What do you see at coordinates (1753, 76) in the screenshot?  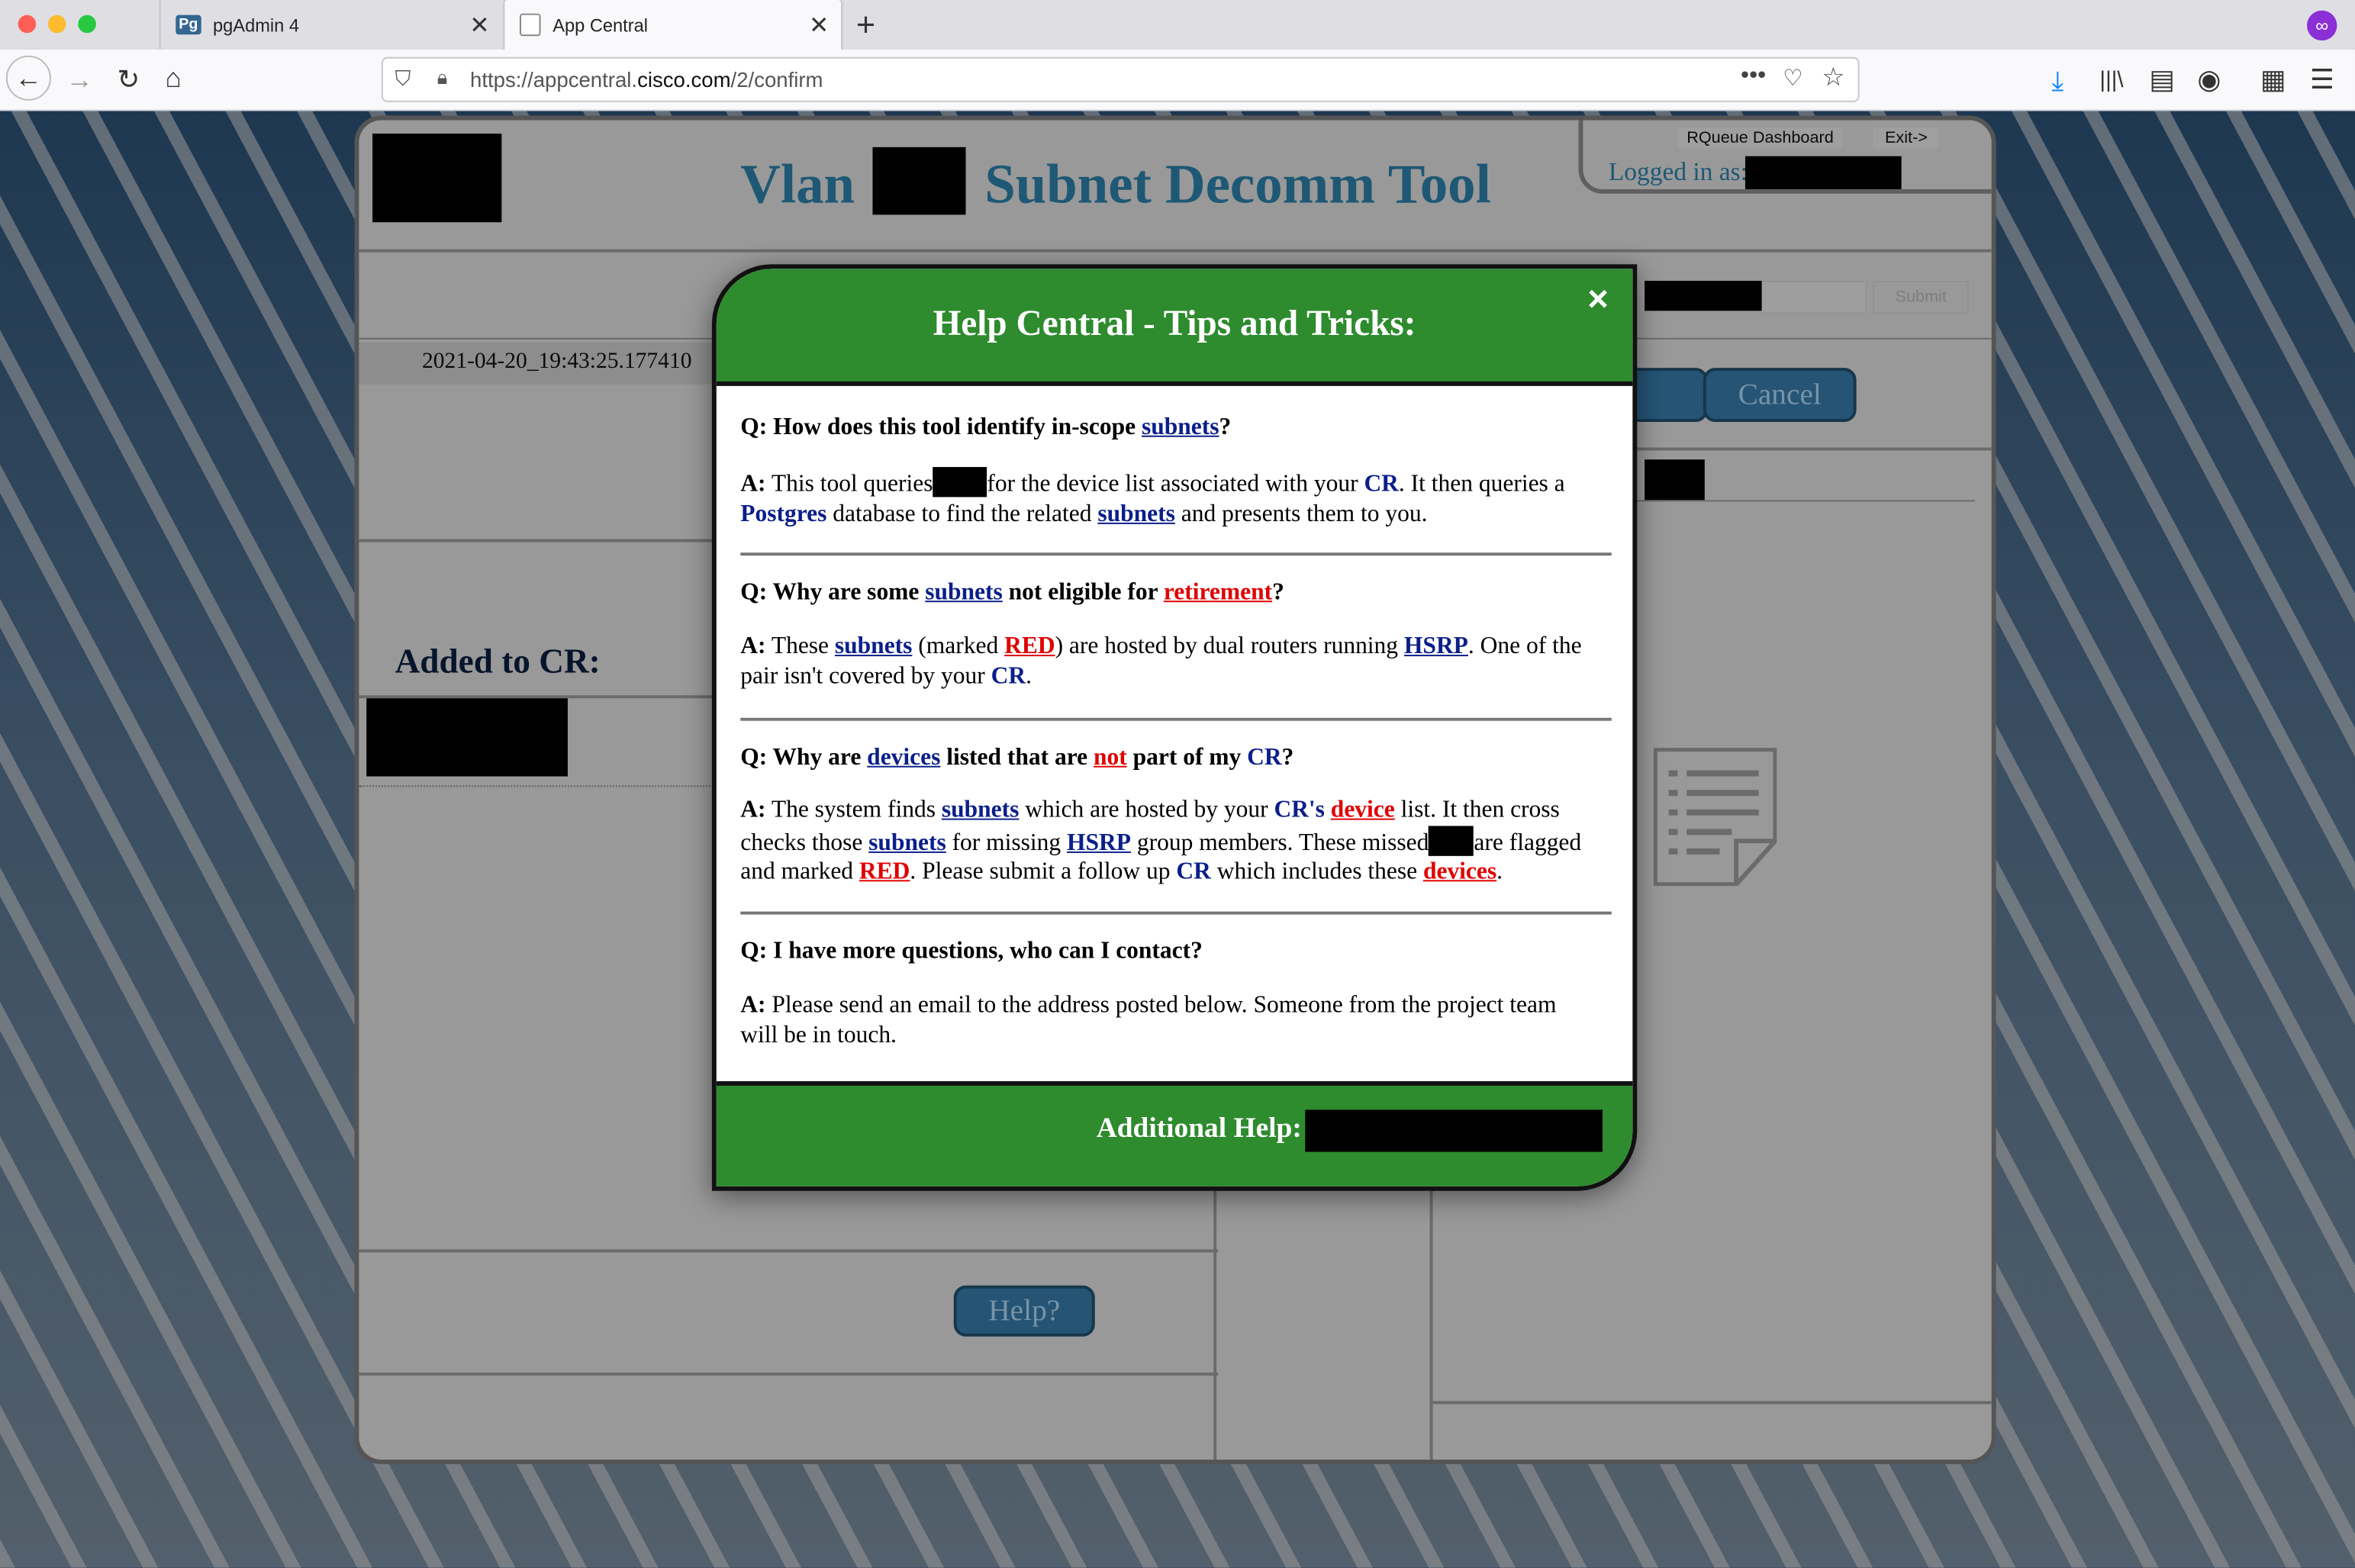 I see `page-actions-icon: •••` at bounding box center [1753, 76].